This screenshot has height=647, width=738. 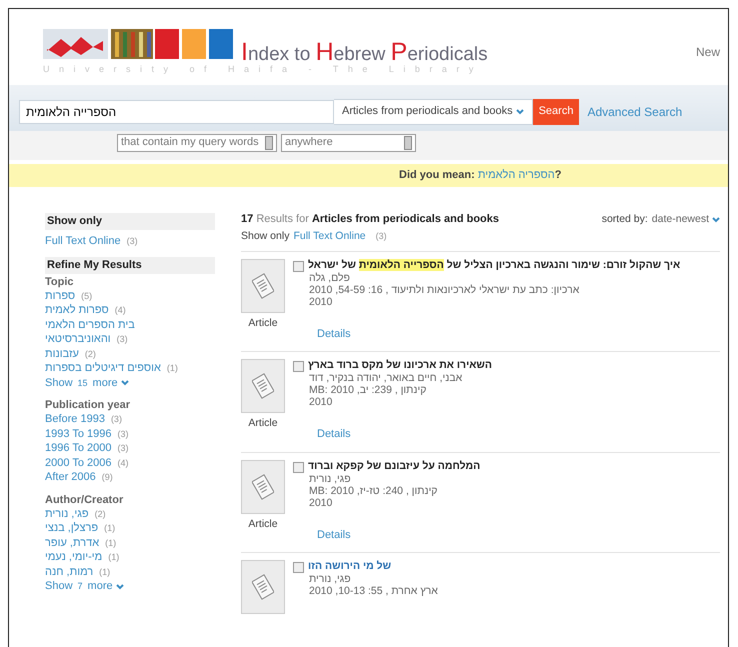 What do you see at coordinates (494, 265) in the screenshot?
I see `result-title: איך שהקול זורם: שימור והנגשה בארכיון הצליל של הספרייה הלאומית של ישראל` at bounding box center [494, 265].